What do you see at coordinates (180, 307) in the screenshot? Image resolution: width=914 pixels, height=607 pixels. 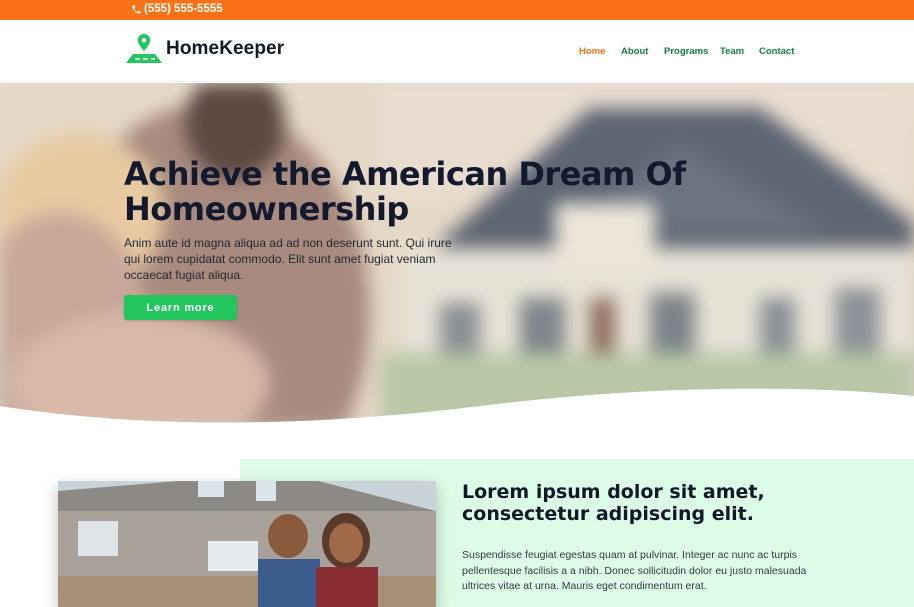 I see `learn-more-button: Learn more` at bounding box center [180, 307].